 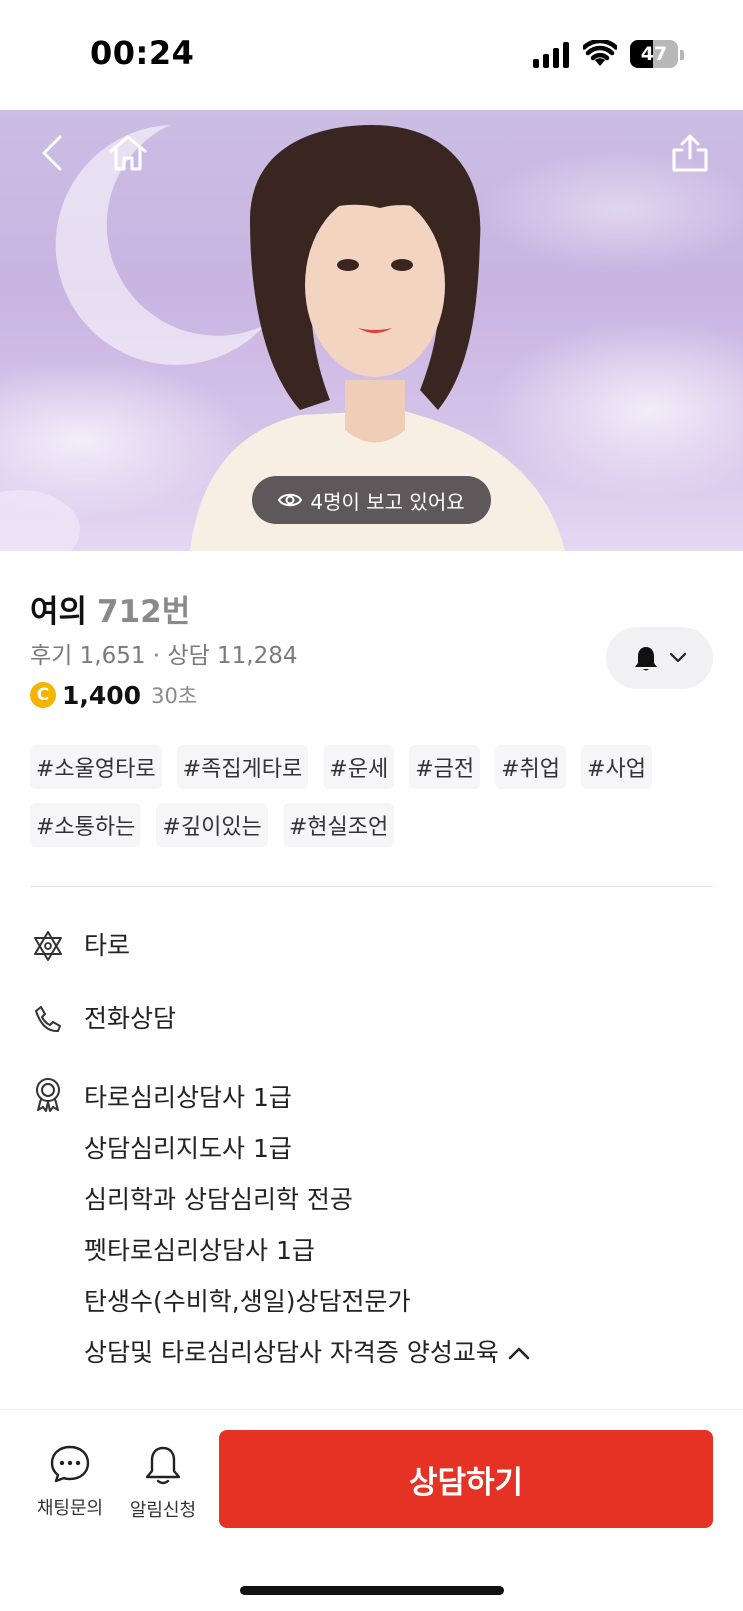 What do you see at coordinates (371, 886) in the screenshot?
I see `section-divider` at bounding box center [371, 886].